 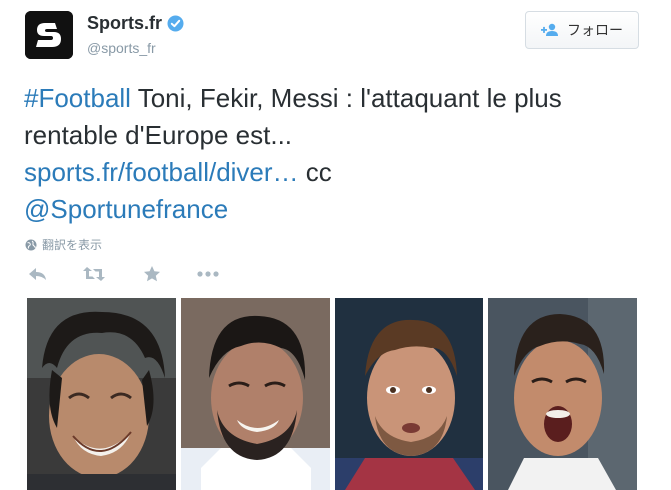 I want to click on favorite-button, so click(x=152, y=274).